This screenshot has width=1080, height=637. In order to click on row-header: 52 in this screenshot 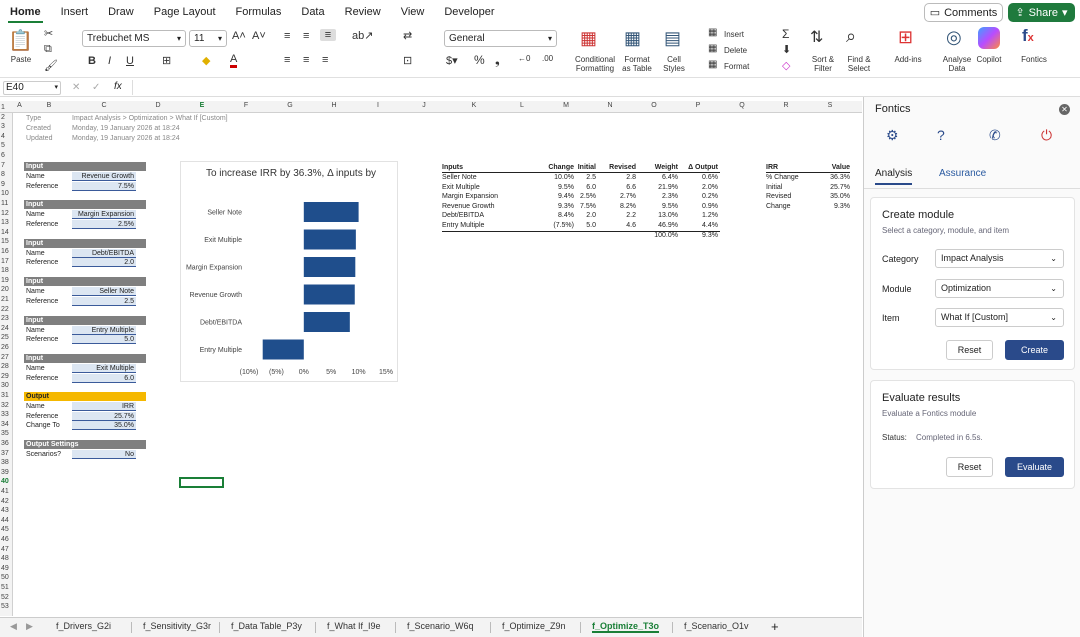, I will do `click(6, 597)`.